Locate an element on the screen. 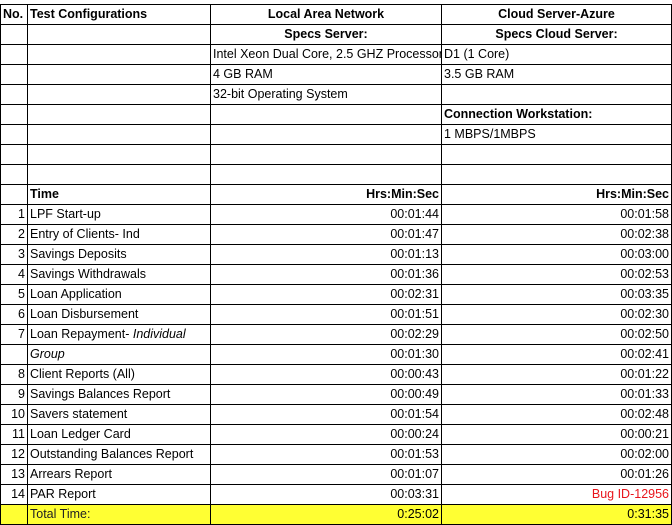 The width and height of the screenshot is (672, 525). lan-time-value: 00:01:51 is located at coordinates (326, 314).